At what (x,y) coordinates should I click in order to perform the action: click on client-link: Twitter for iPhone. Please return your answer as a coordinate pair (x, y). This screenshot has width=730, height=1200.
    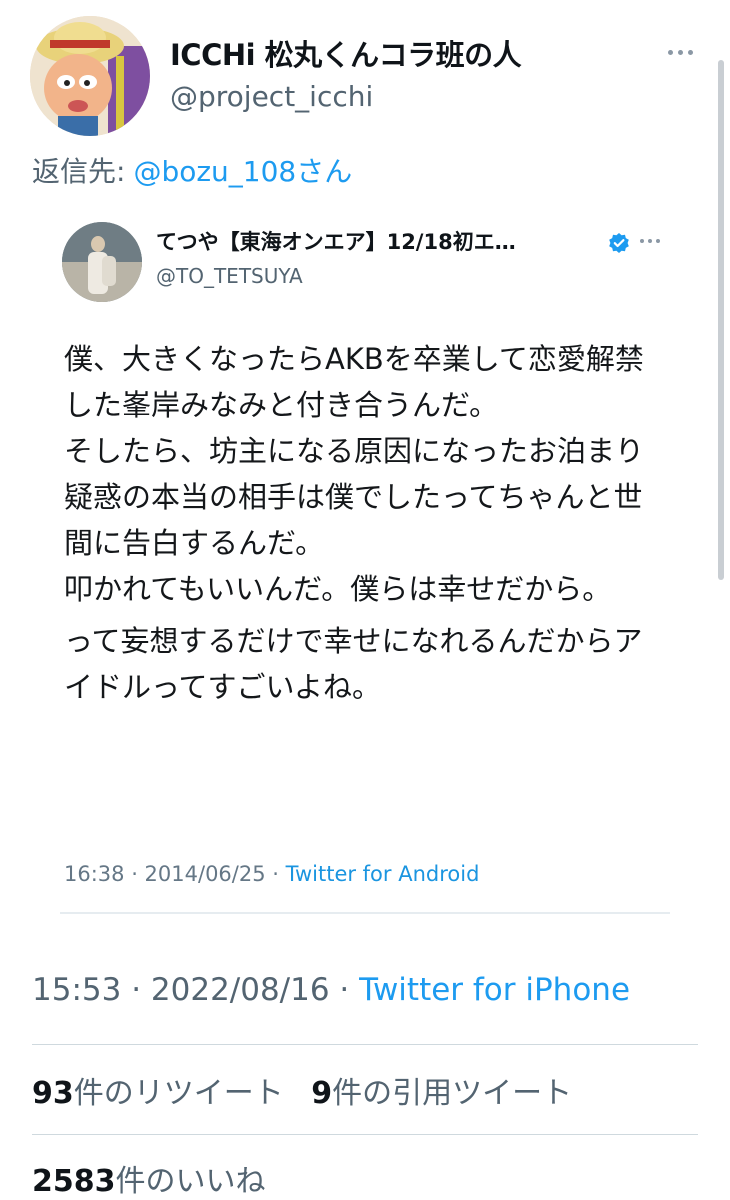
    Looking at the image, I should click on (494, 990).